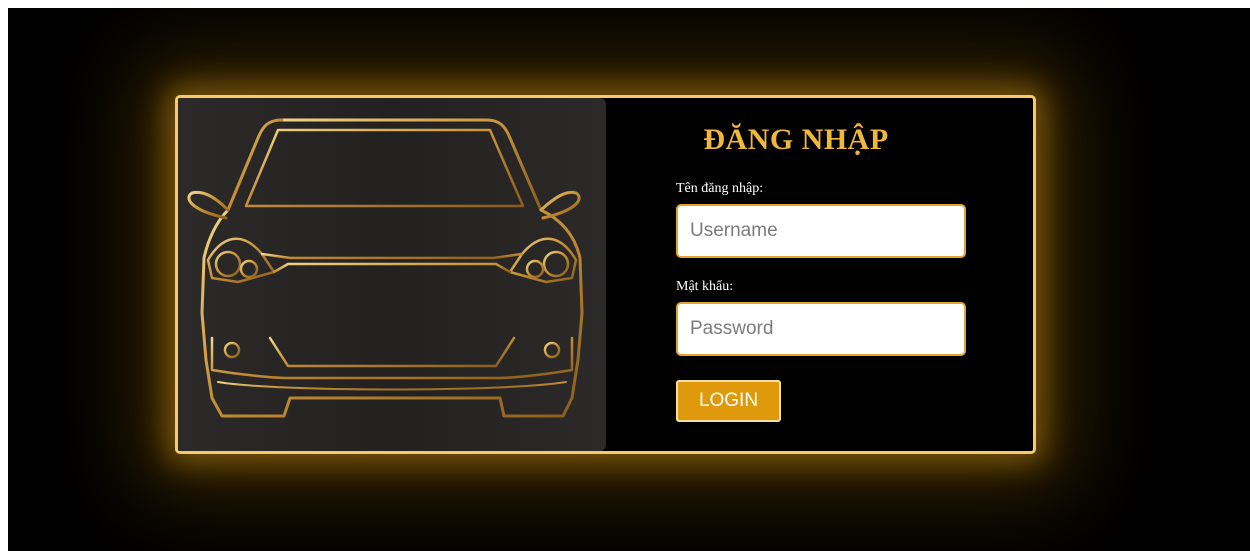 Image resolution: width=1250 pixels, height=551 pixels. Describe the element at coordinates (796, 139) in the screenshot. I see `login-title: ĐĂNG NHẬP` at that location.